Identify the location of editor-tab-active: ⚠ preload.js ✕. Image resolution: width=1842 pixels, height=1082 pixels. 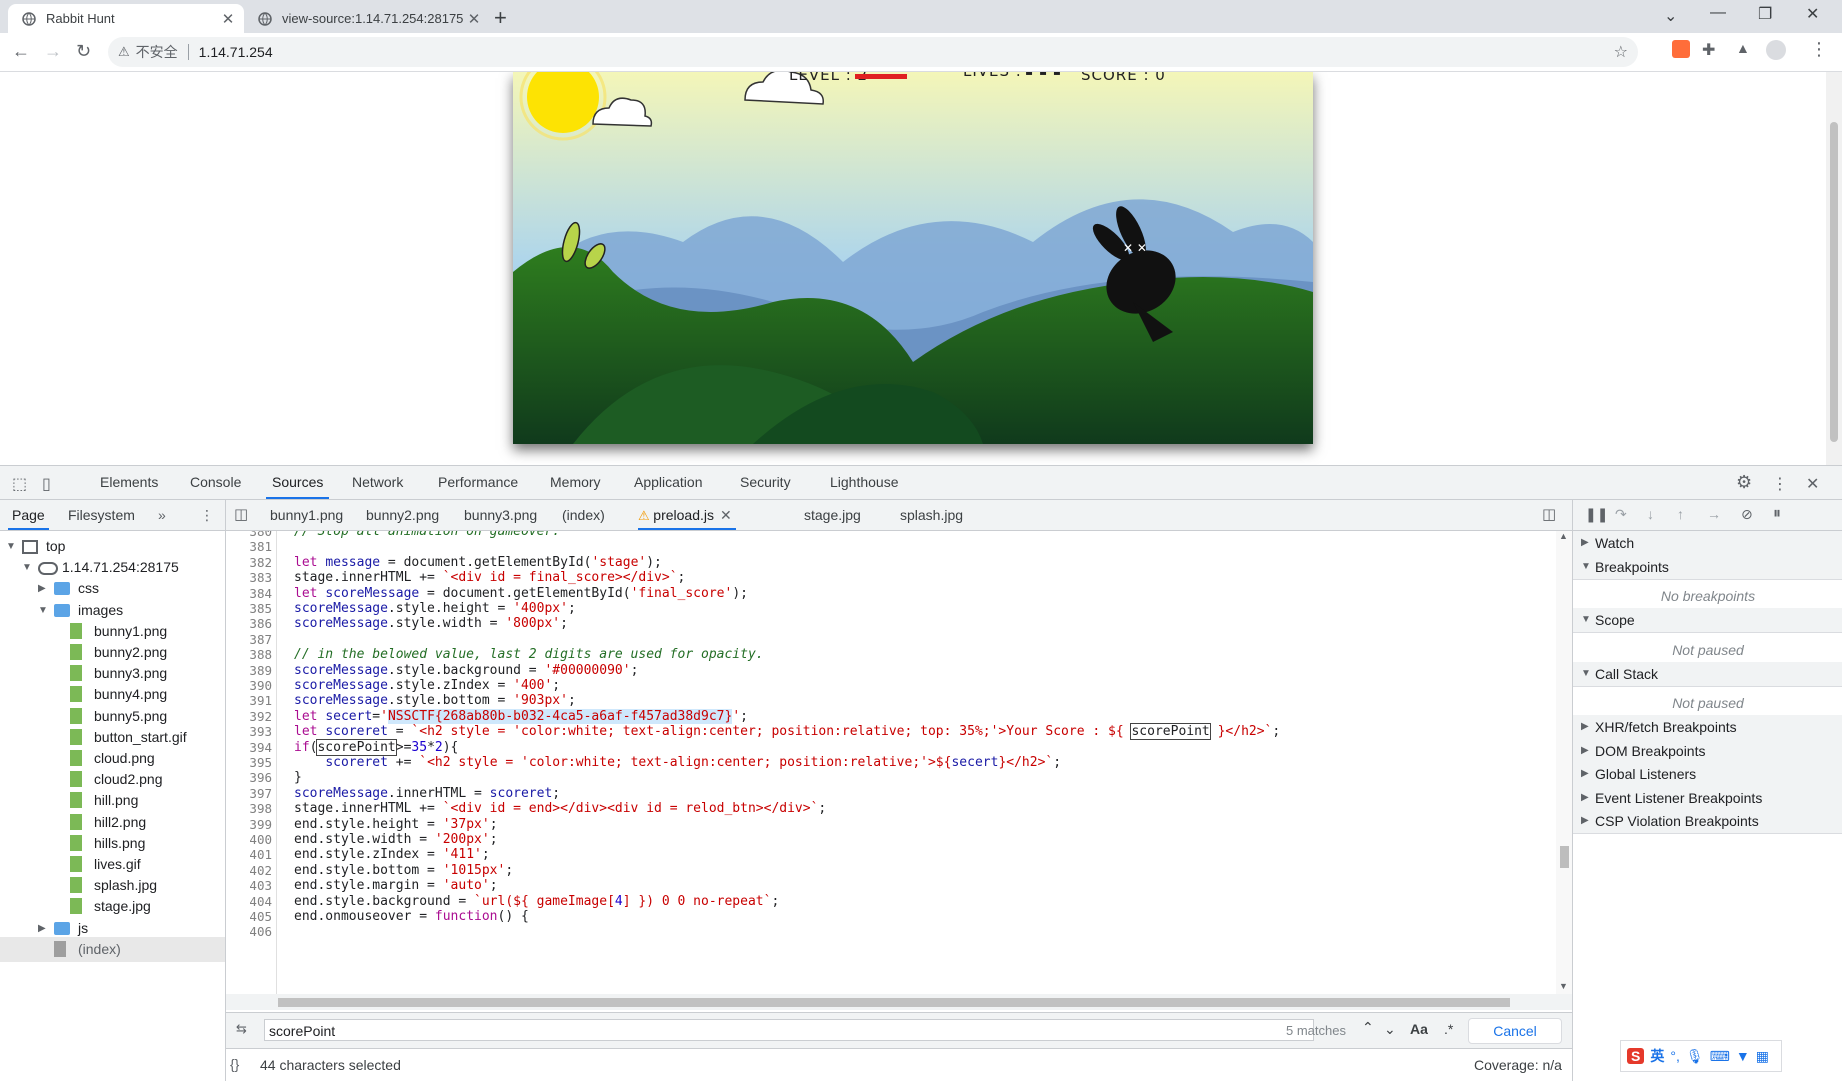
(687, 515).